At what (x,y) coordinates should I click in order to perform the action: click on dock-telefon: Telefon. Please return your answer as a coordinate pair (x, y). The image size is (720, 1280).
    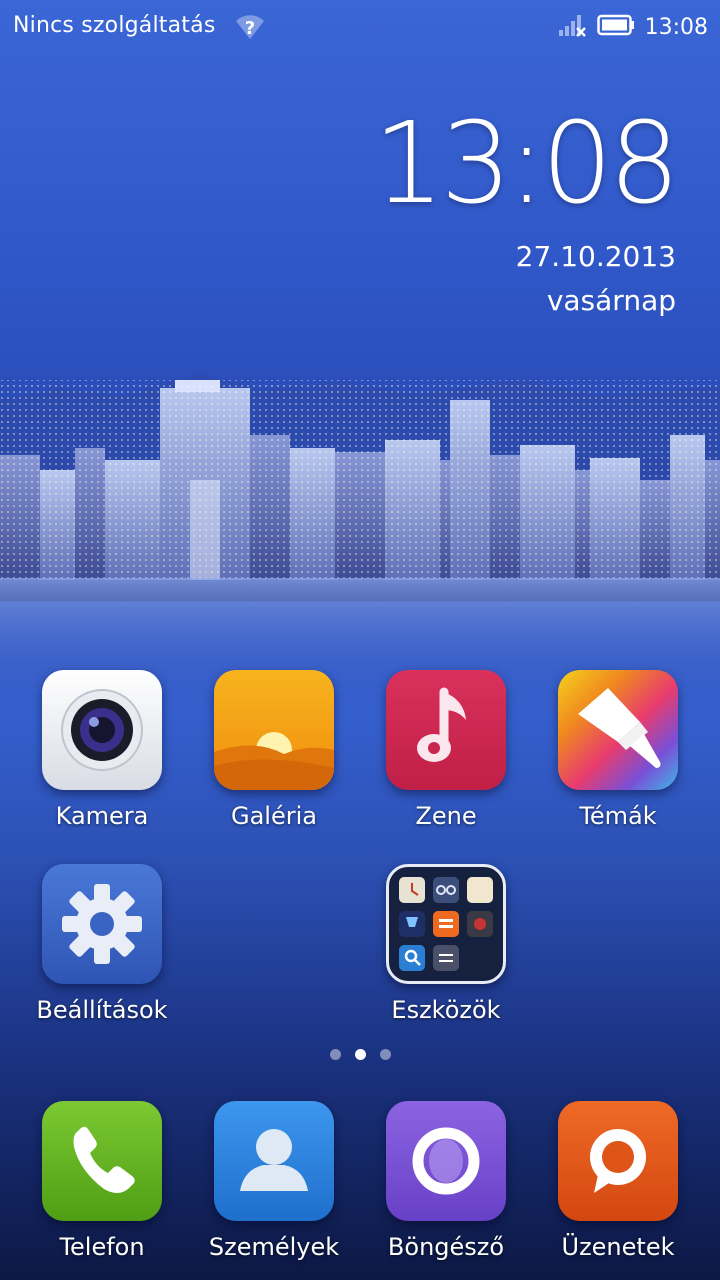
    Looking at the image, I should click on (102, 1181).